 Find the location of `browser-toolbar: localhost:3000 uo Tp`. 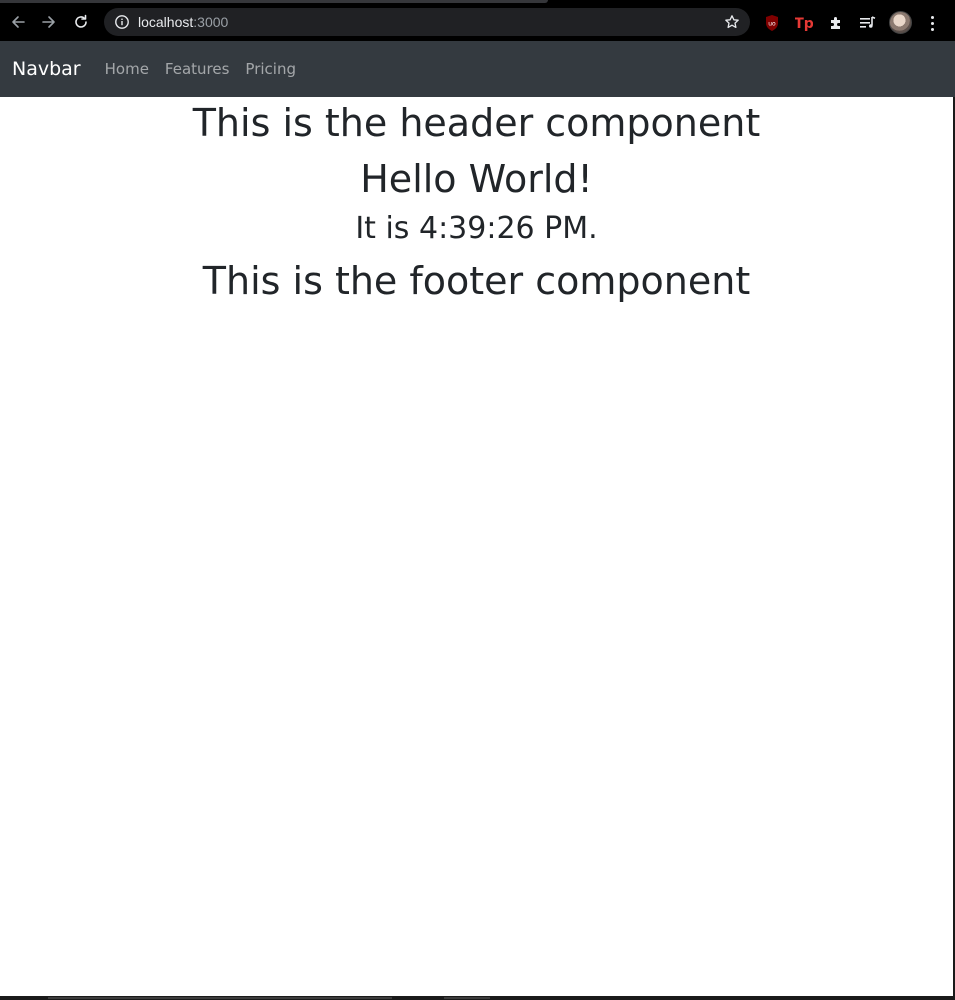

browser-toolbar: localhost:3000 uo Tp is located at coordinates (477, 22).